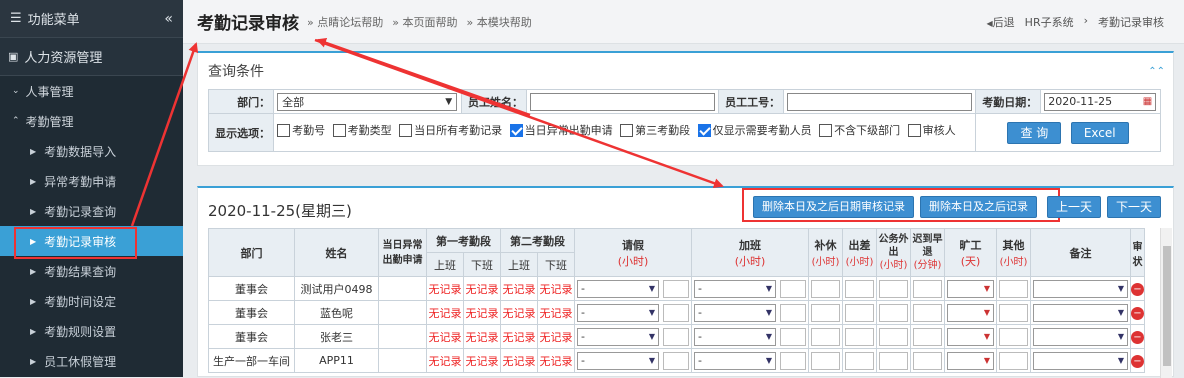 The width and height of the screenshot is (1184, 378). What do you see at coordinates (978, 207) in the screenshot?
I see `delete-records-button: 删除本日及之后记录` at bounding box center [978, 207].